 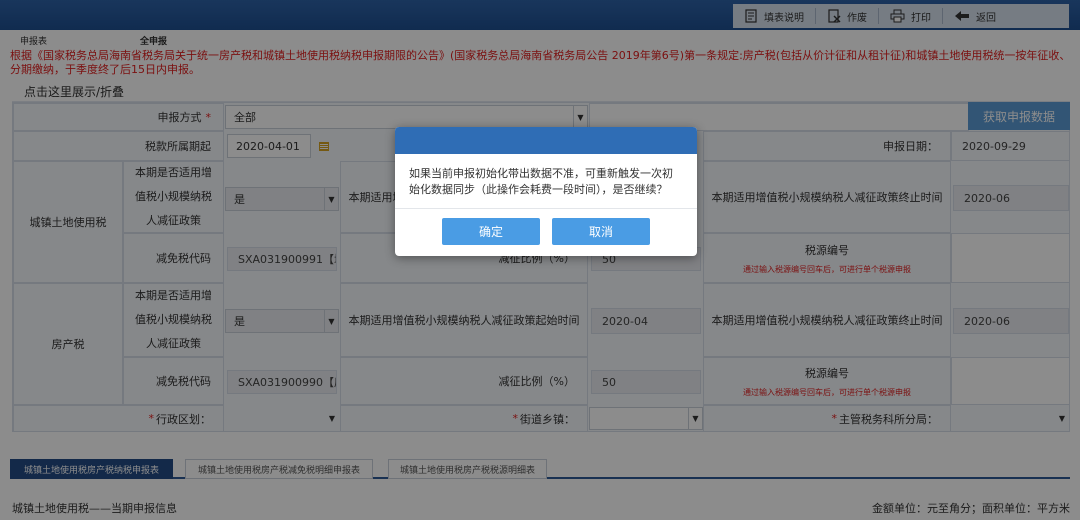 I want to click on dialog-buttons: 确定 取消, so click(x=546, y=227).